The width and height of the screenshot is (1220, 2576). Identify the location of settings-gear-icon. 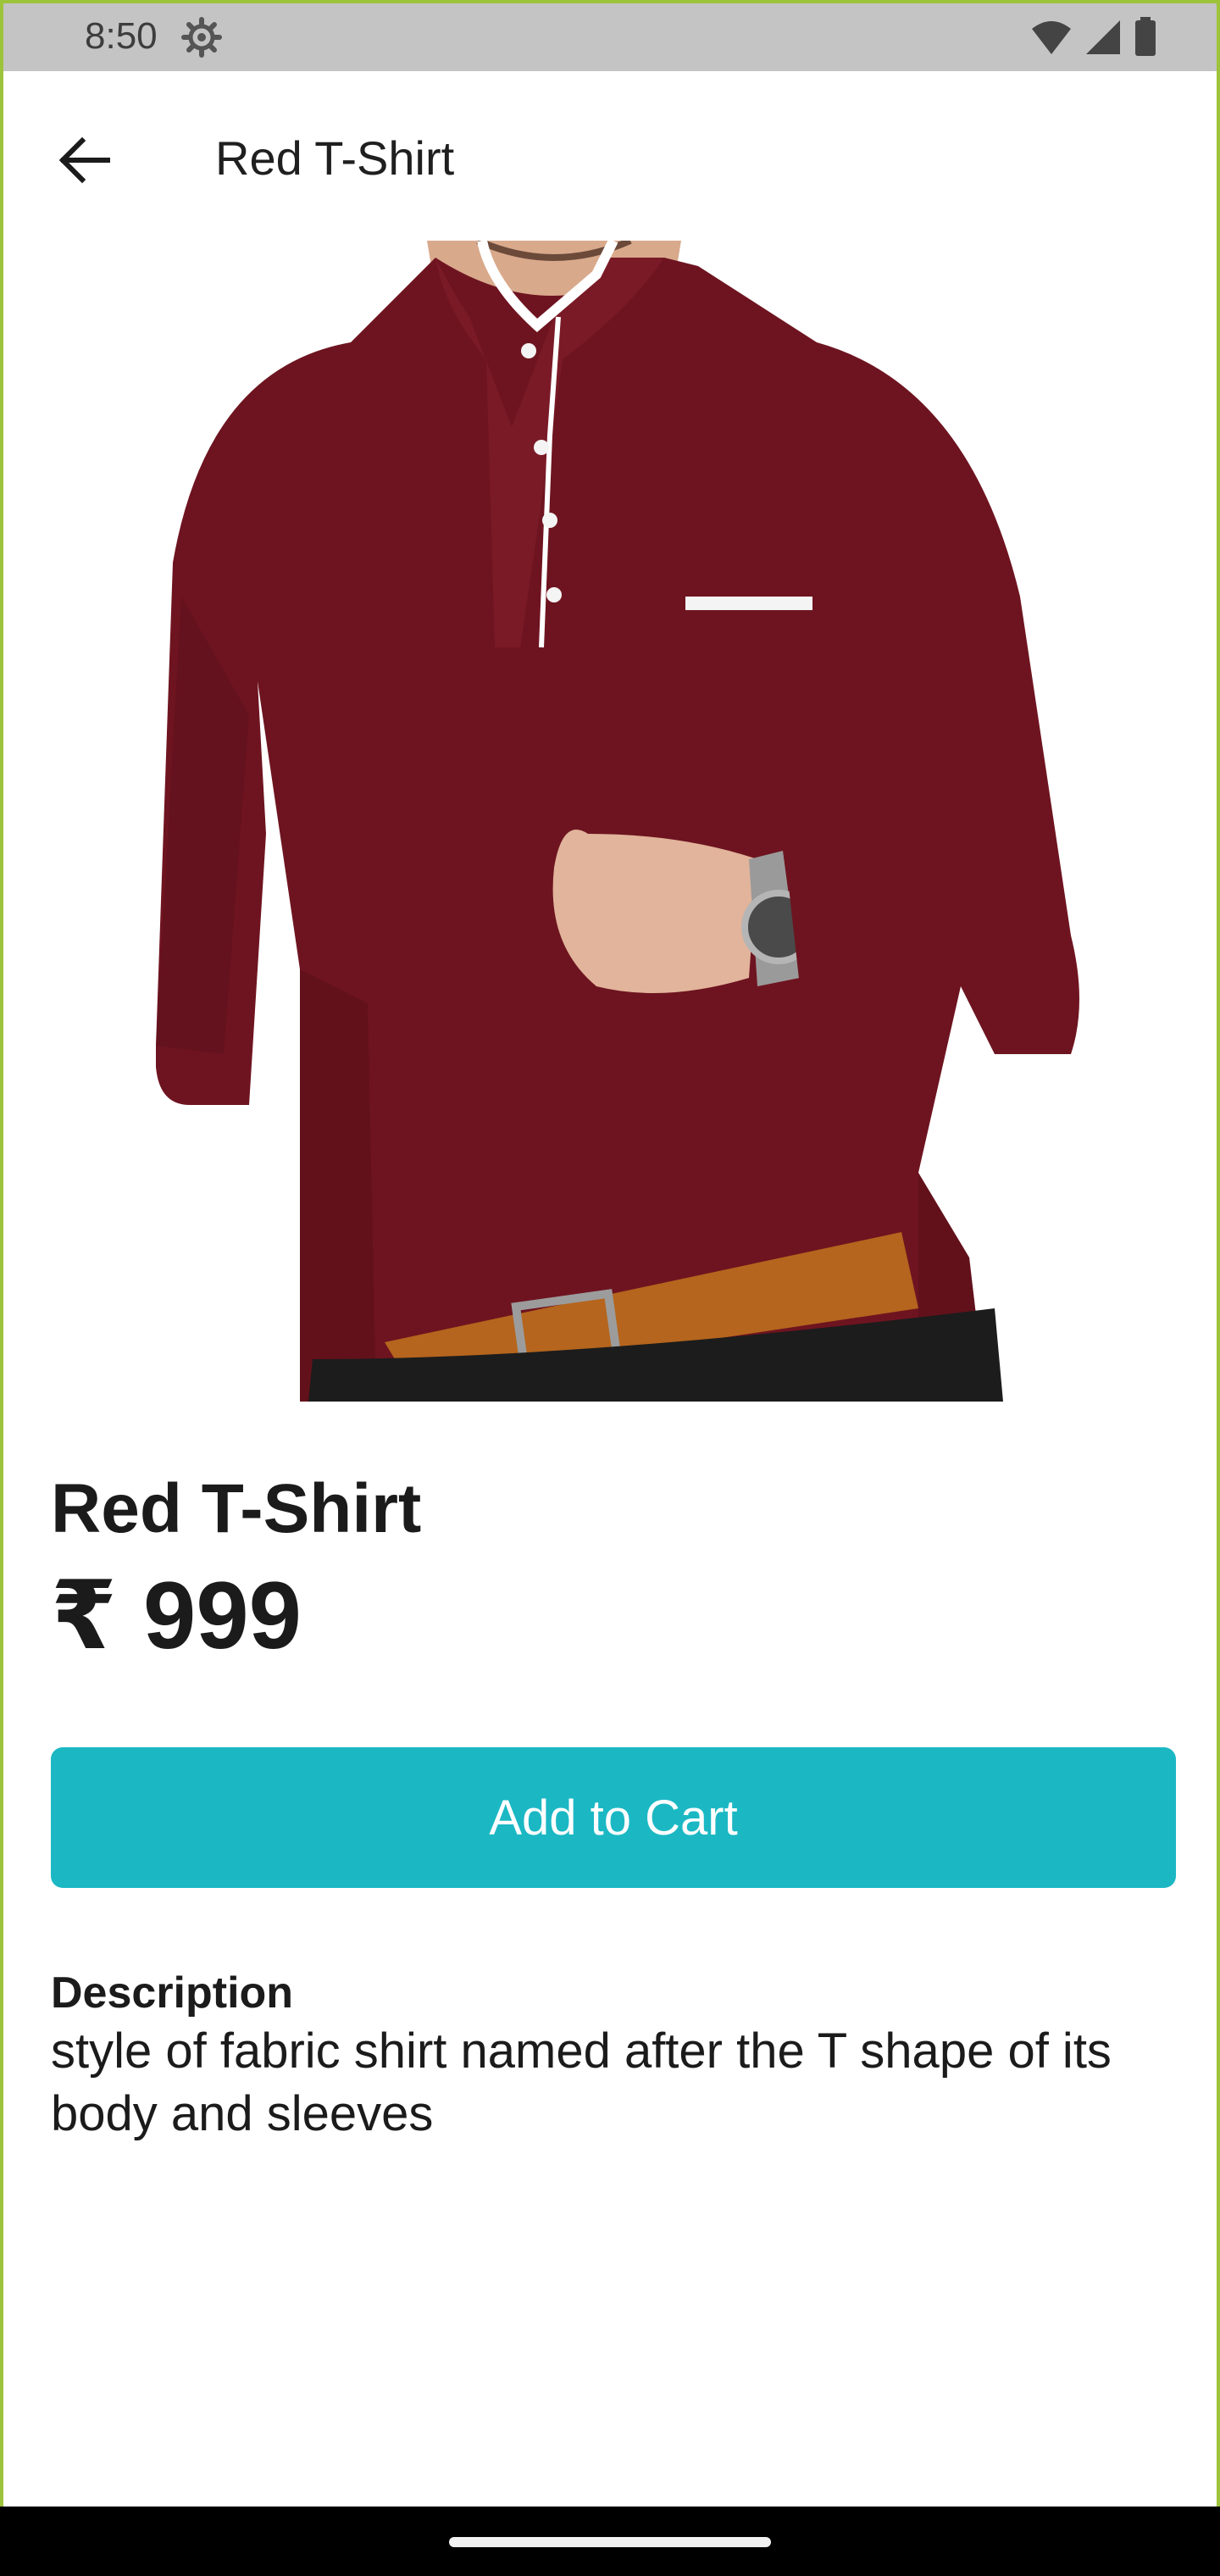
(201, 37).